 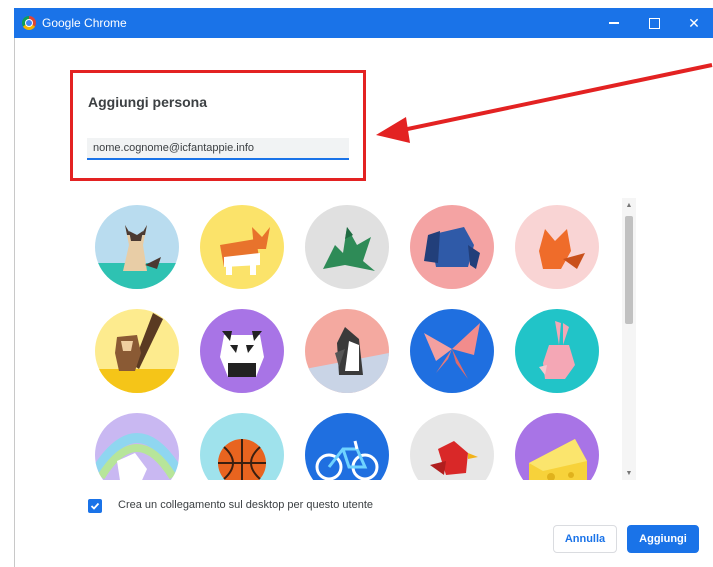 I want to click on close-icon: ✕, so click(x=694, y=22).